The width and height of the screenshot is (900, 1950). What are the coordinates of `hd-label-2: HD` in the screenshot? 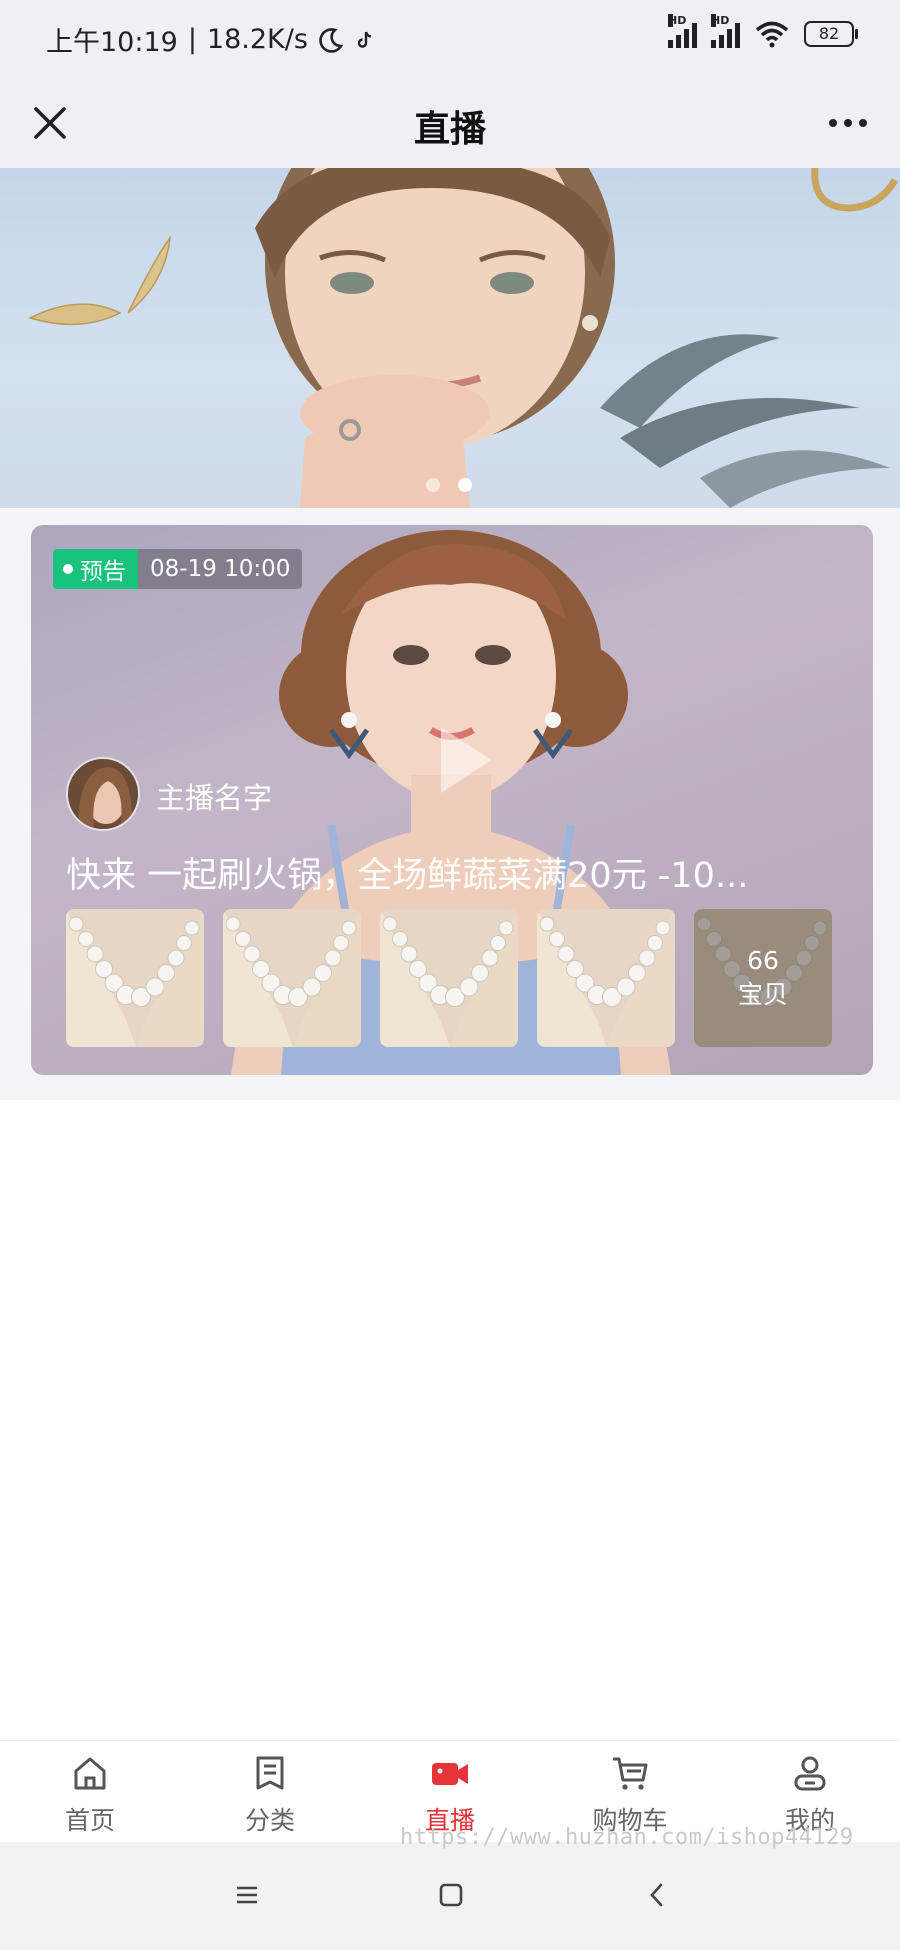 It's located at (720, 20).